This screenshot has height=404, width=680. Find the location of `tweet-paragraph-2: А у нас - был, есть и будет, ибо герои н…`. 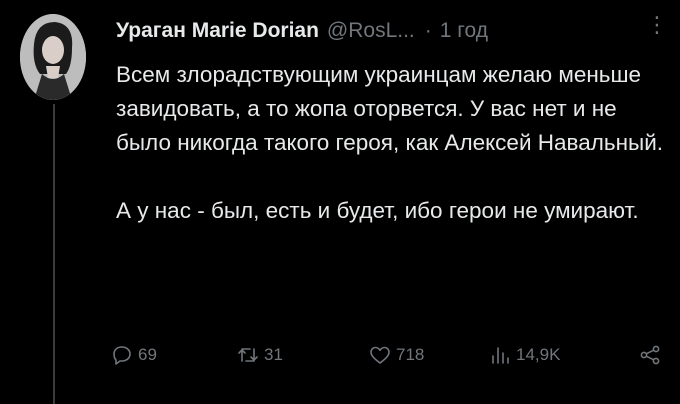

tweet-paragraph-2: А у нас - был, есть и будет, ибо герои н… is located at coordinates (377, 210).